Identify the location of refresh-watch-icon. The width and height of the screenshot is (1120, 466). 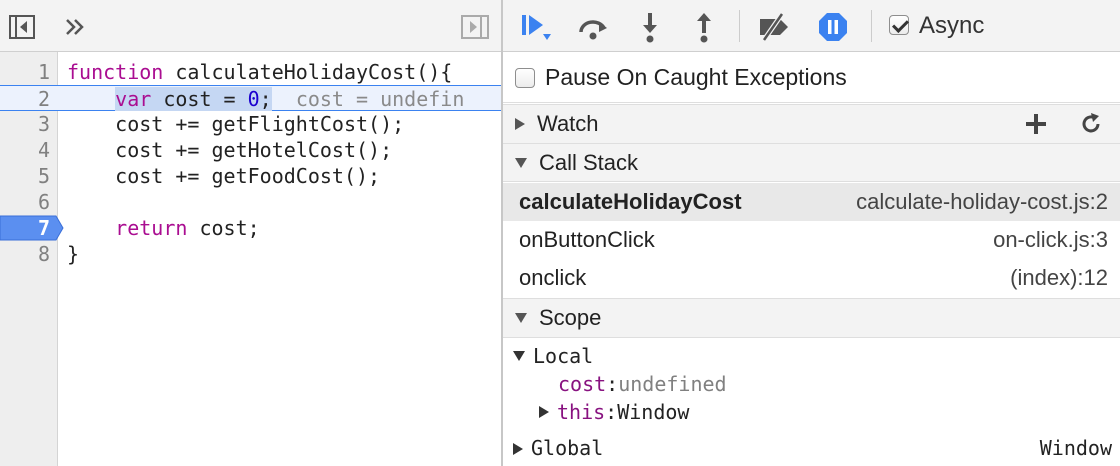
(1091, 124).